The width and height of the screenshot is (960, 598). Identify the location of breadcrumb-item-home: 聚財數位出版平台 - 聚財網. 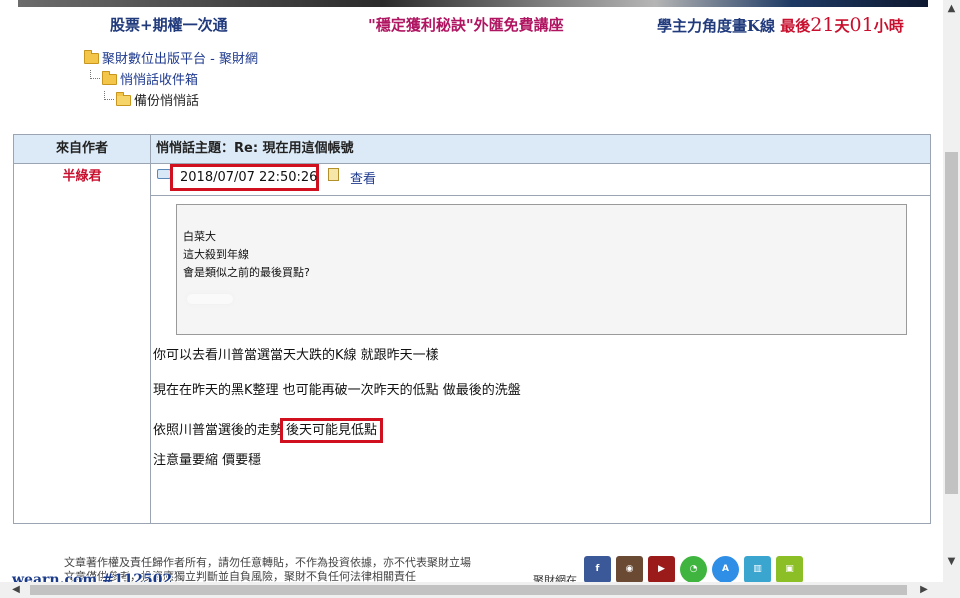
(171, 59).